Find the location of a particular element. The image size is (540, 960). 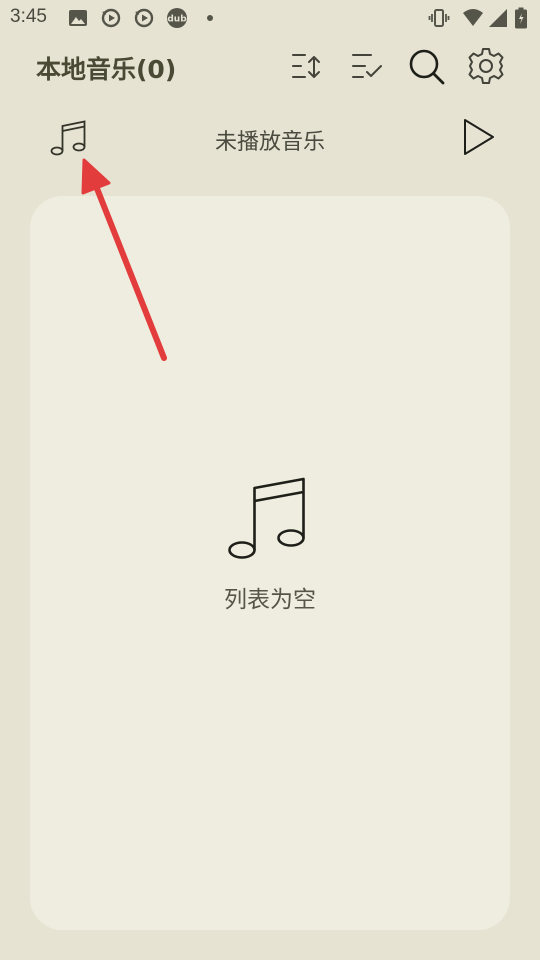

image-icon is located at coordinates (78, 18).